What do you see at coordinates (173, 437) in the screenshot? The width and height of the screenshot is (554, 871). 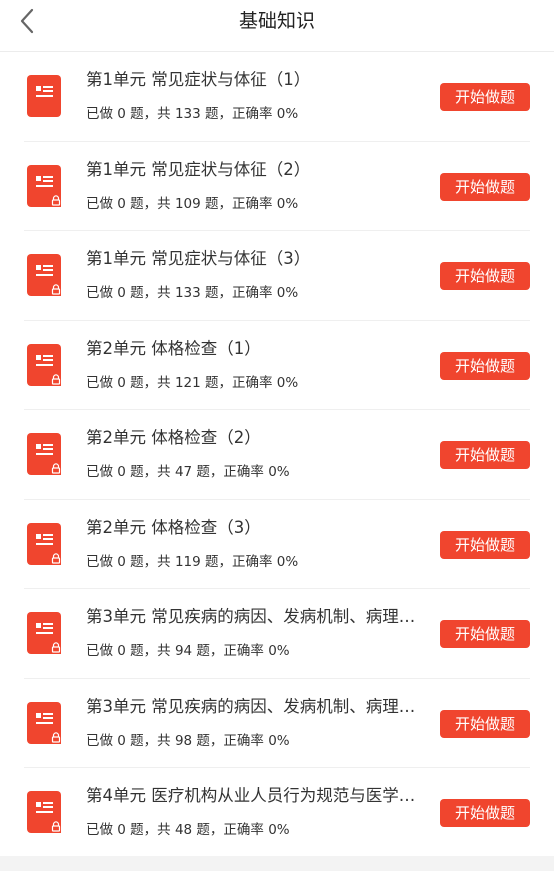 I see `item-title: 第2单元 体格检查（2）` at bounding box center [173, 437].